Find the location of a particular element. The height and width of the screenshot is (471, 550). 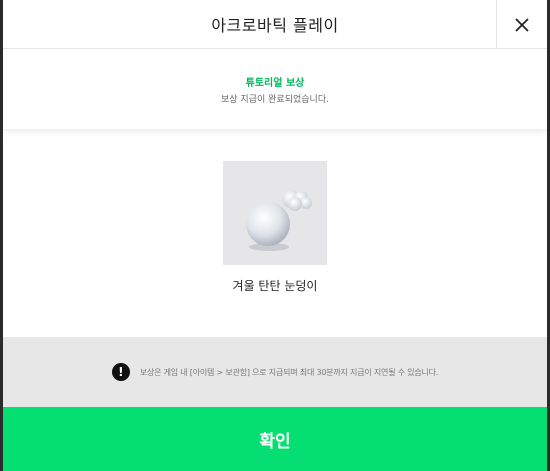

close-button is located at coordinates (521, 24).